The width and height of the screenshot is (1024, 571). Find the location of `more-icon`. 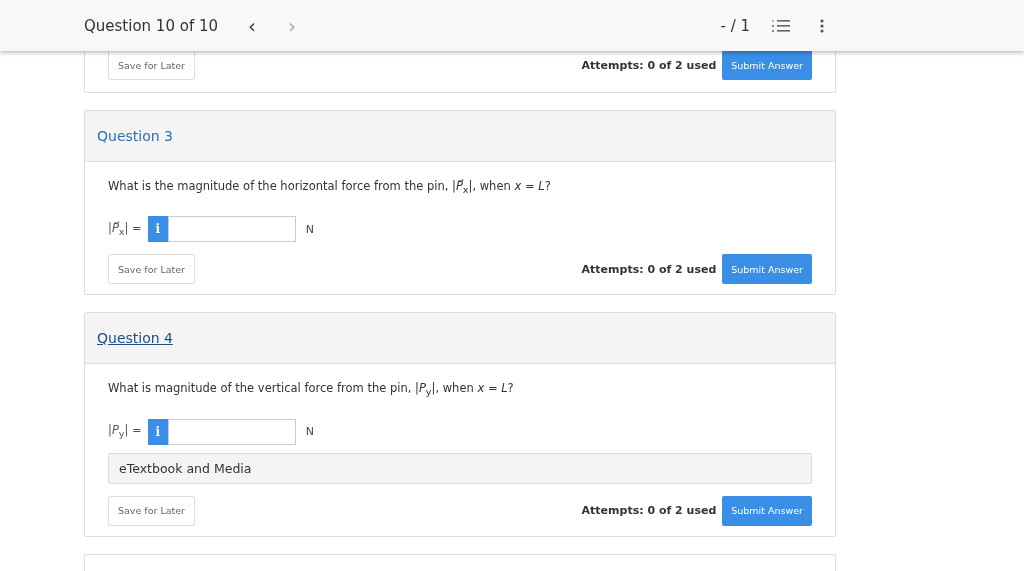

more-icon is located at coordinates (822, 25).